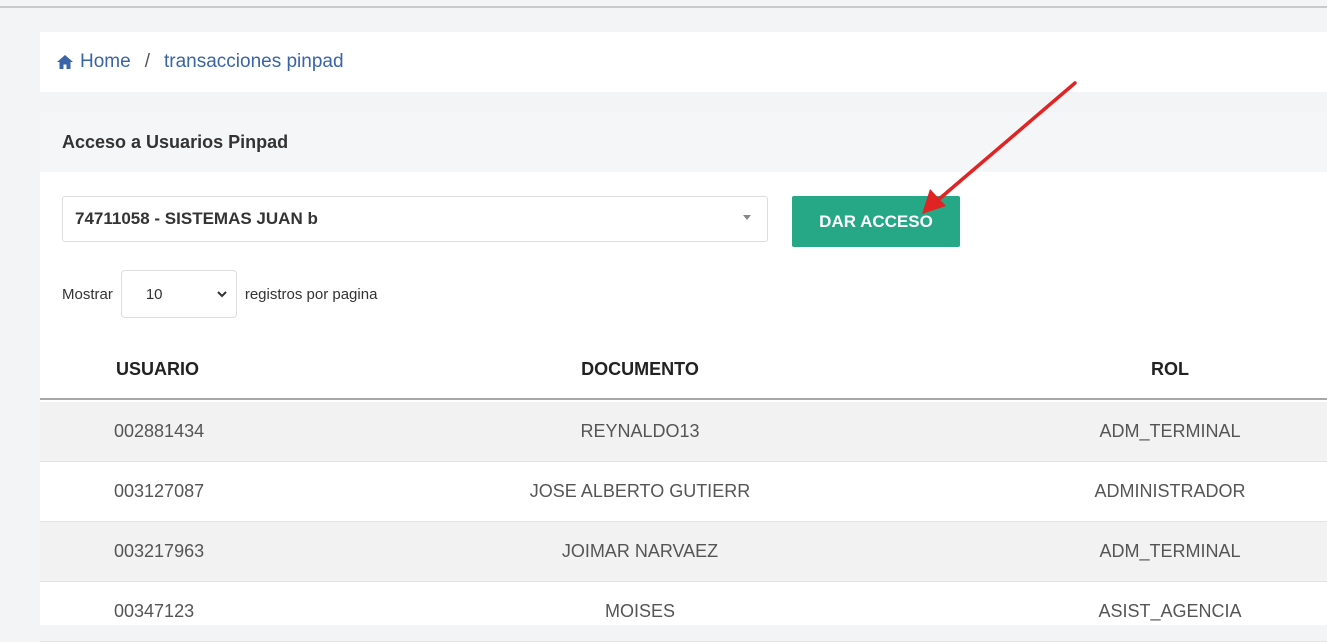 The width and height of the screenshot is (1327, 642). I want to click on table-row: 003217963 JOIMAR NARVAEZ ADM_TERMINAL, so click(683, 552).